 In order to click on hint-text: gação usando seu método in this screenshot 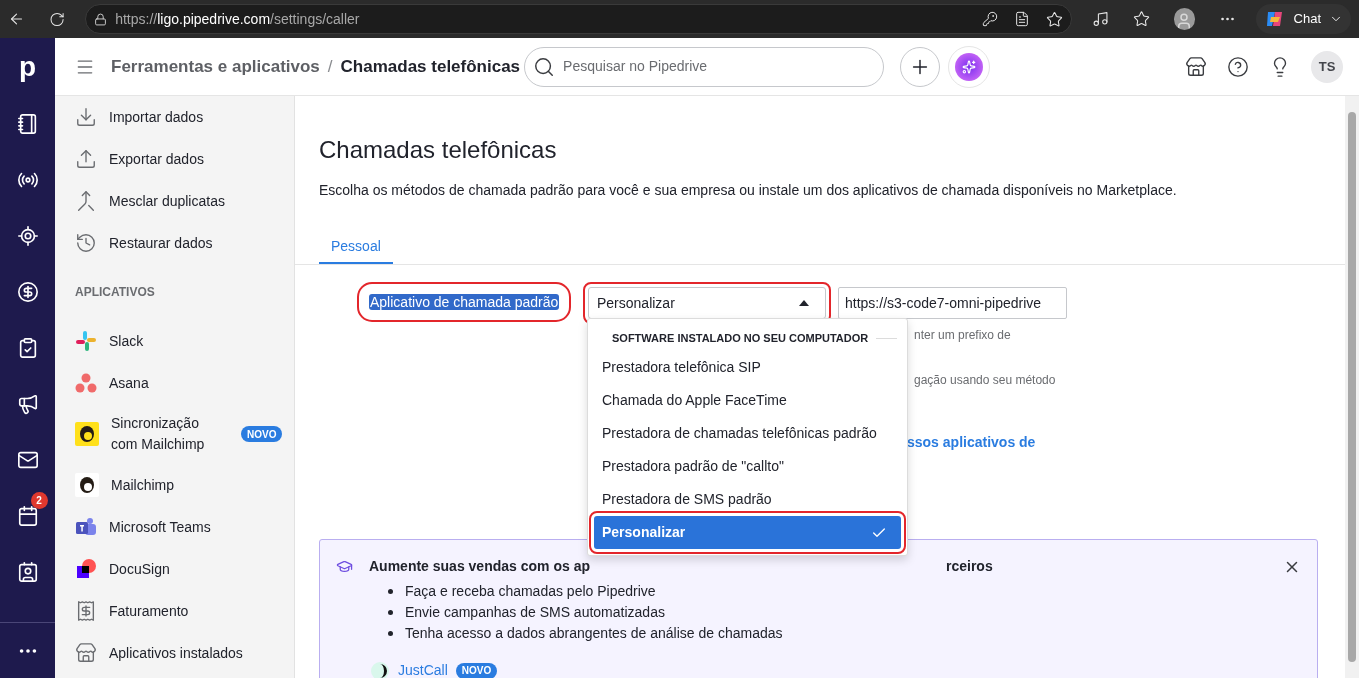, I will do `click(985, 380)`.